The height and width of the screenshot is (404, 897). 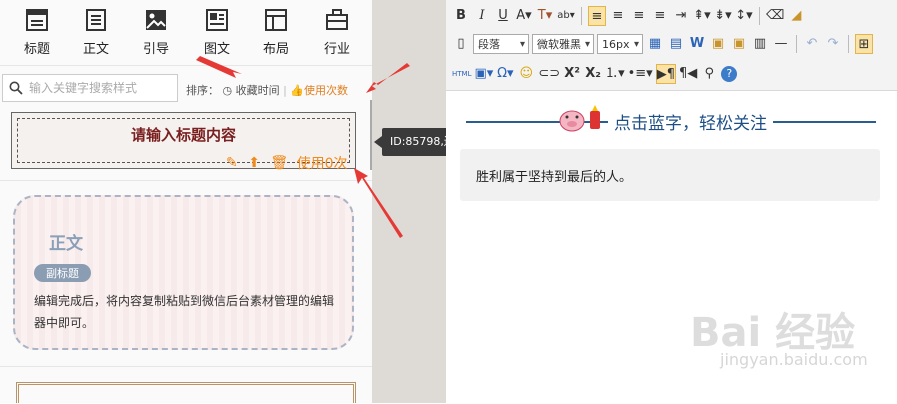 I want to click on arrow-to-usage-count, so click(x=378, y=203).